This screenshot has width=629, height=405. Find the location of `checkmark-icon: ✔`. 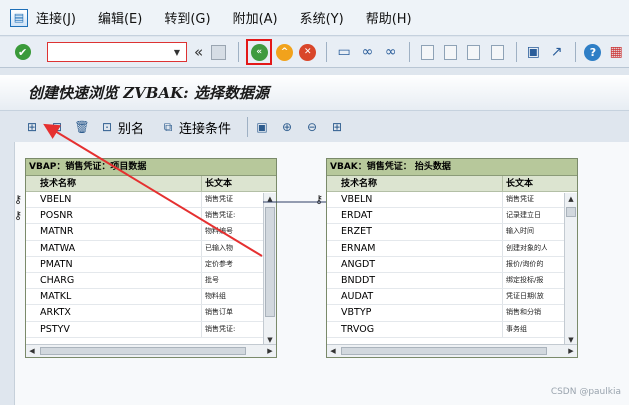

checkmark-icon: ✔ is located at coordinates (22, 52).